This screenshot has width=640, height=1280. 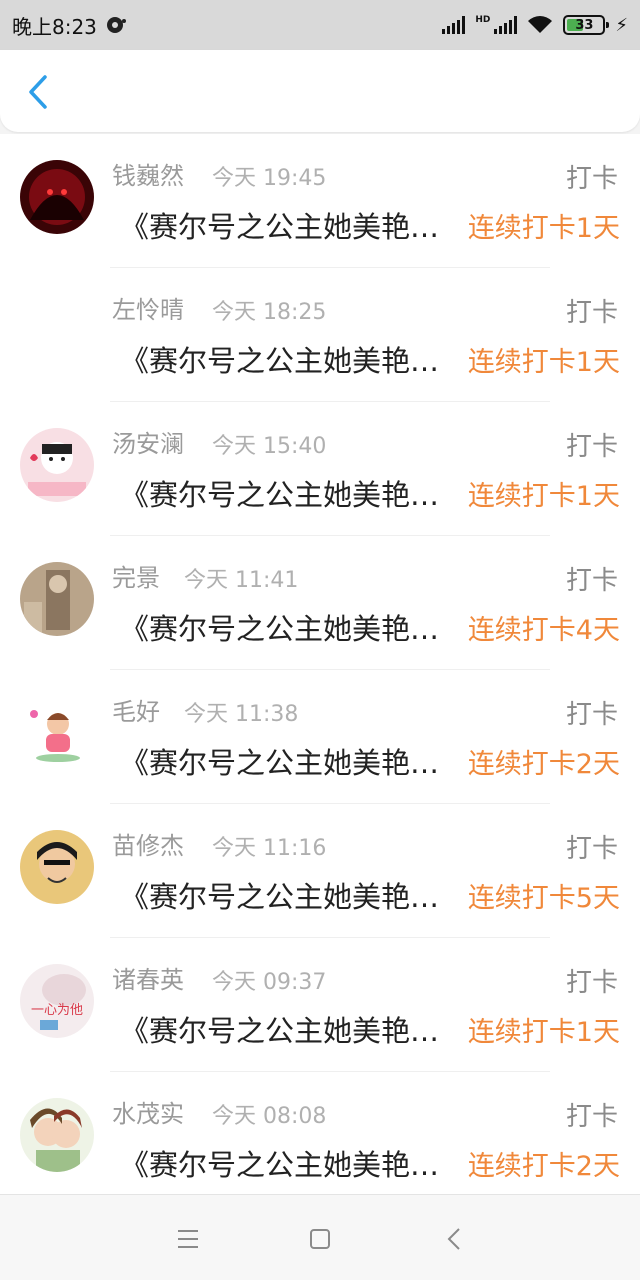 I want to click on post-time: 今天 11:16, so click(x=269, y=848).